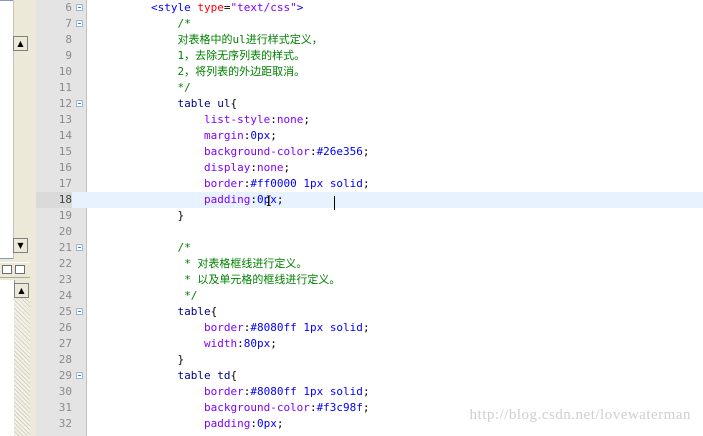 The height and width of the screenshot is (436, 703). Describe the element at coordinates (369, 56) in the screenshot. I see `code-line: 9 1，去除无序列表的样式。` at that location.